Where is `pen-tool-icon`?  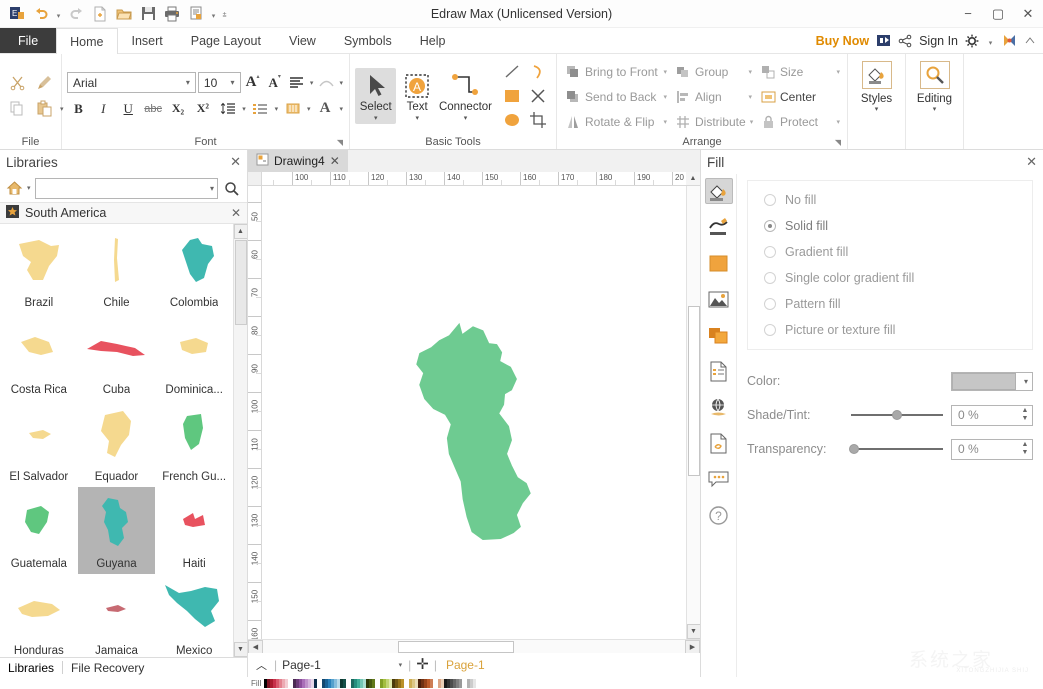 pen-tool-icon is located at coordinates (538, 96).